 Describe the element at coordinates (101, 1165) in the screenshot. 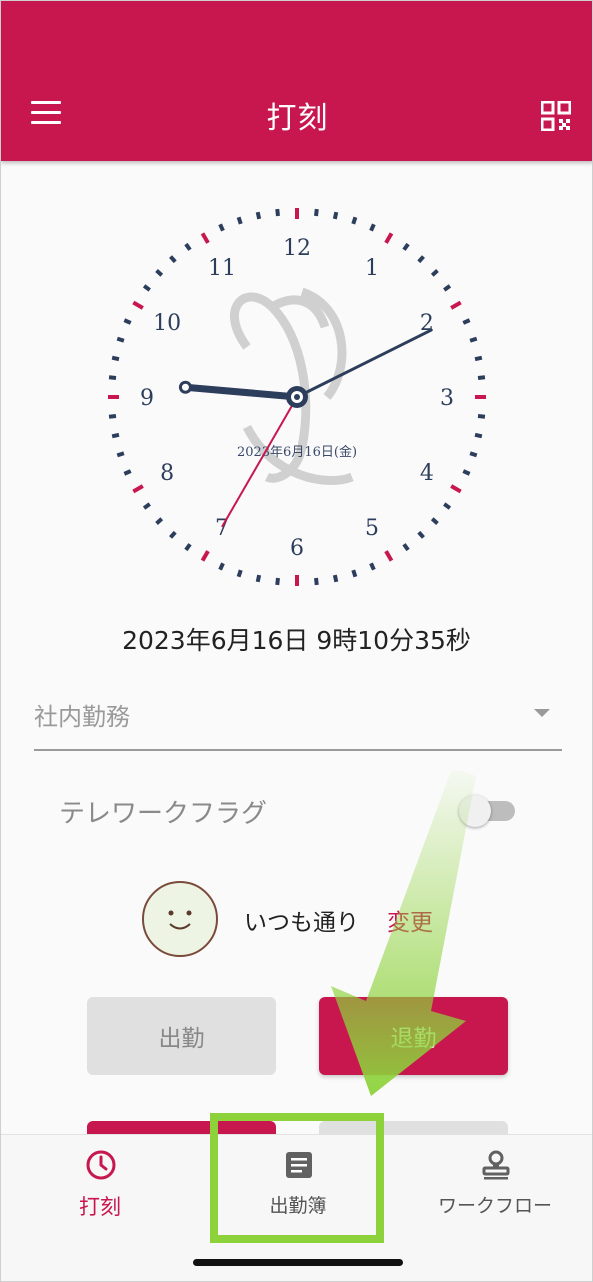

I see `clock-icon` at that location.